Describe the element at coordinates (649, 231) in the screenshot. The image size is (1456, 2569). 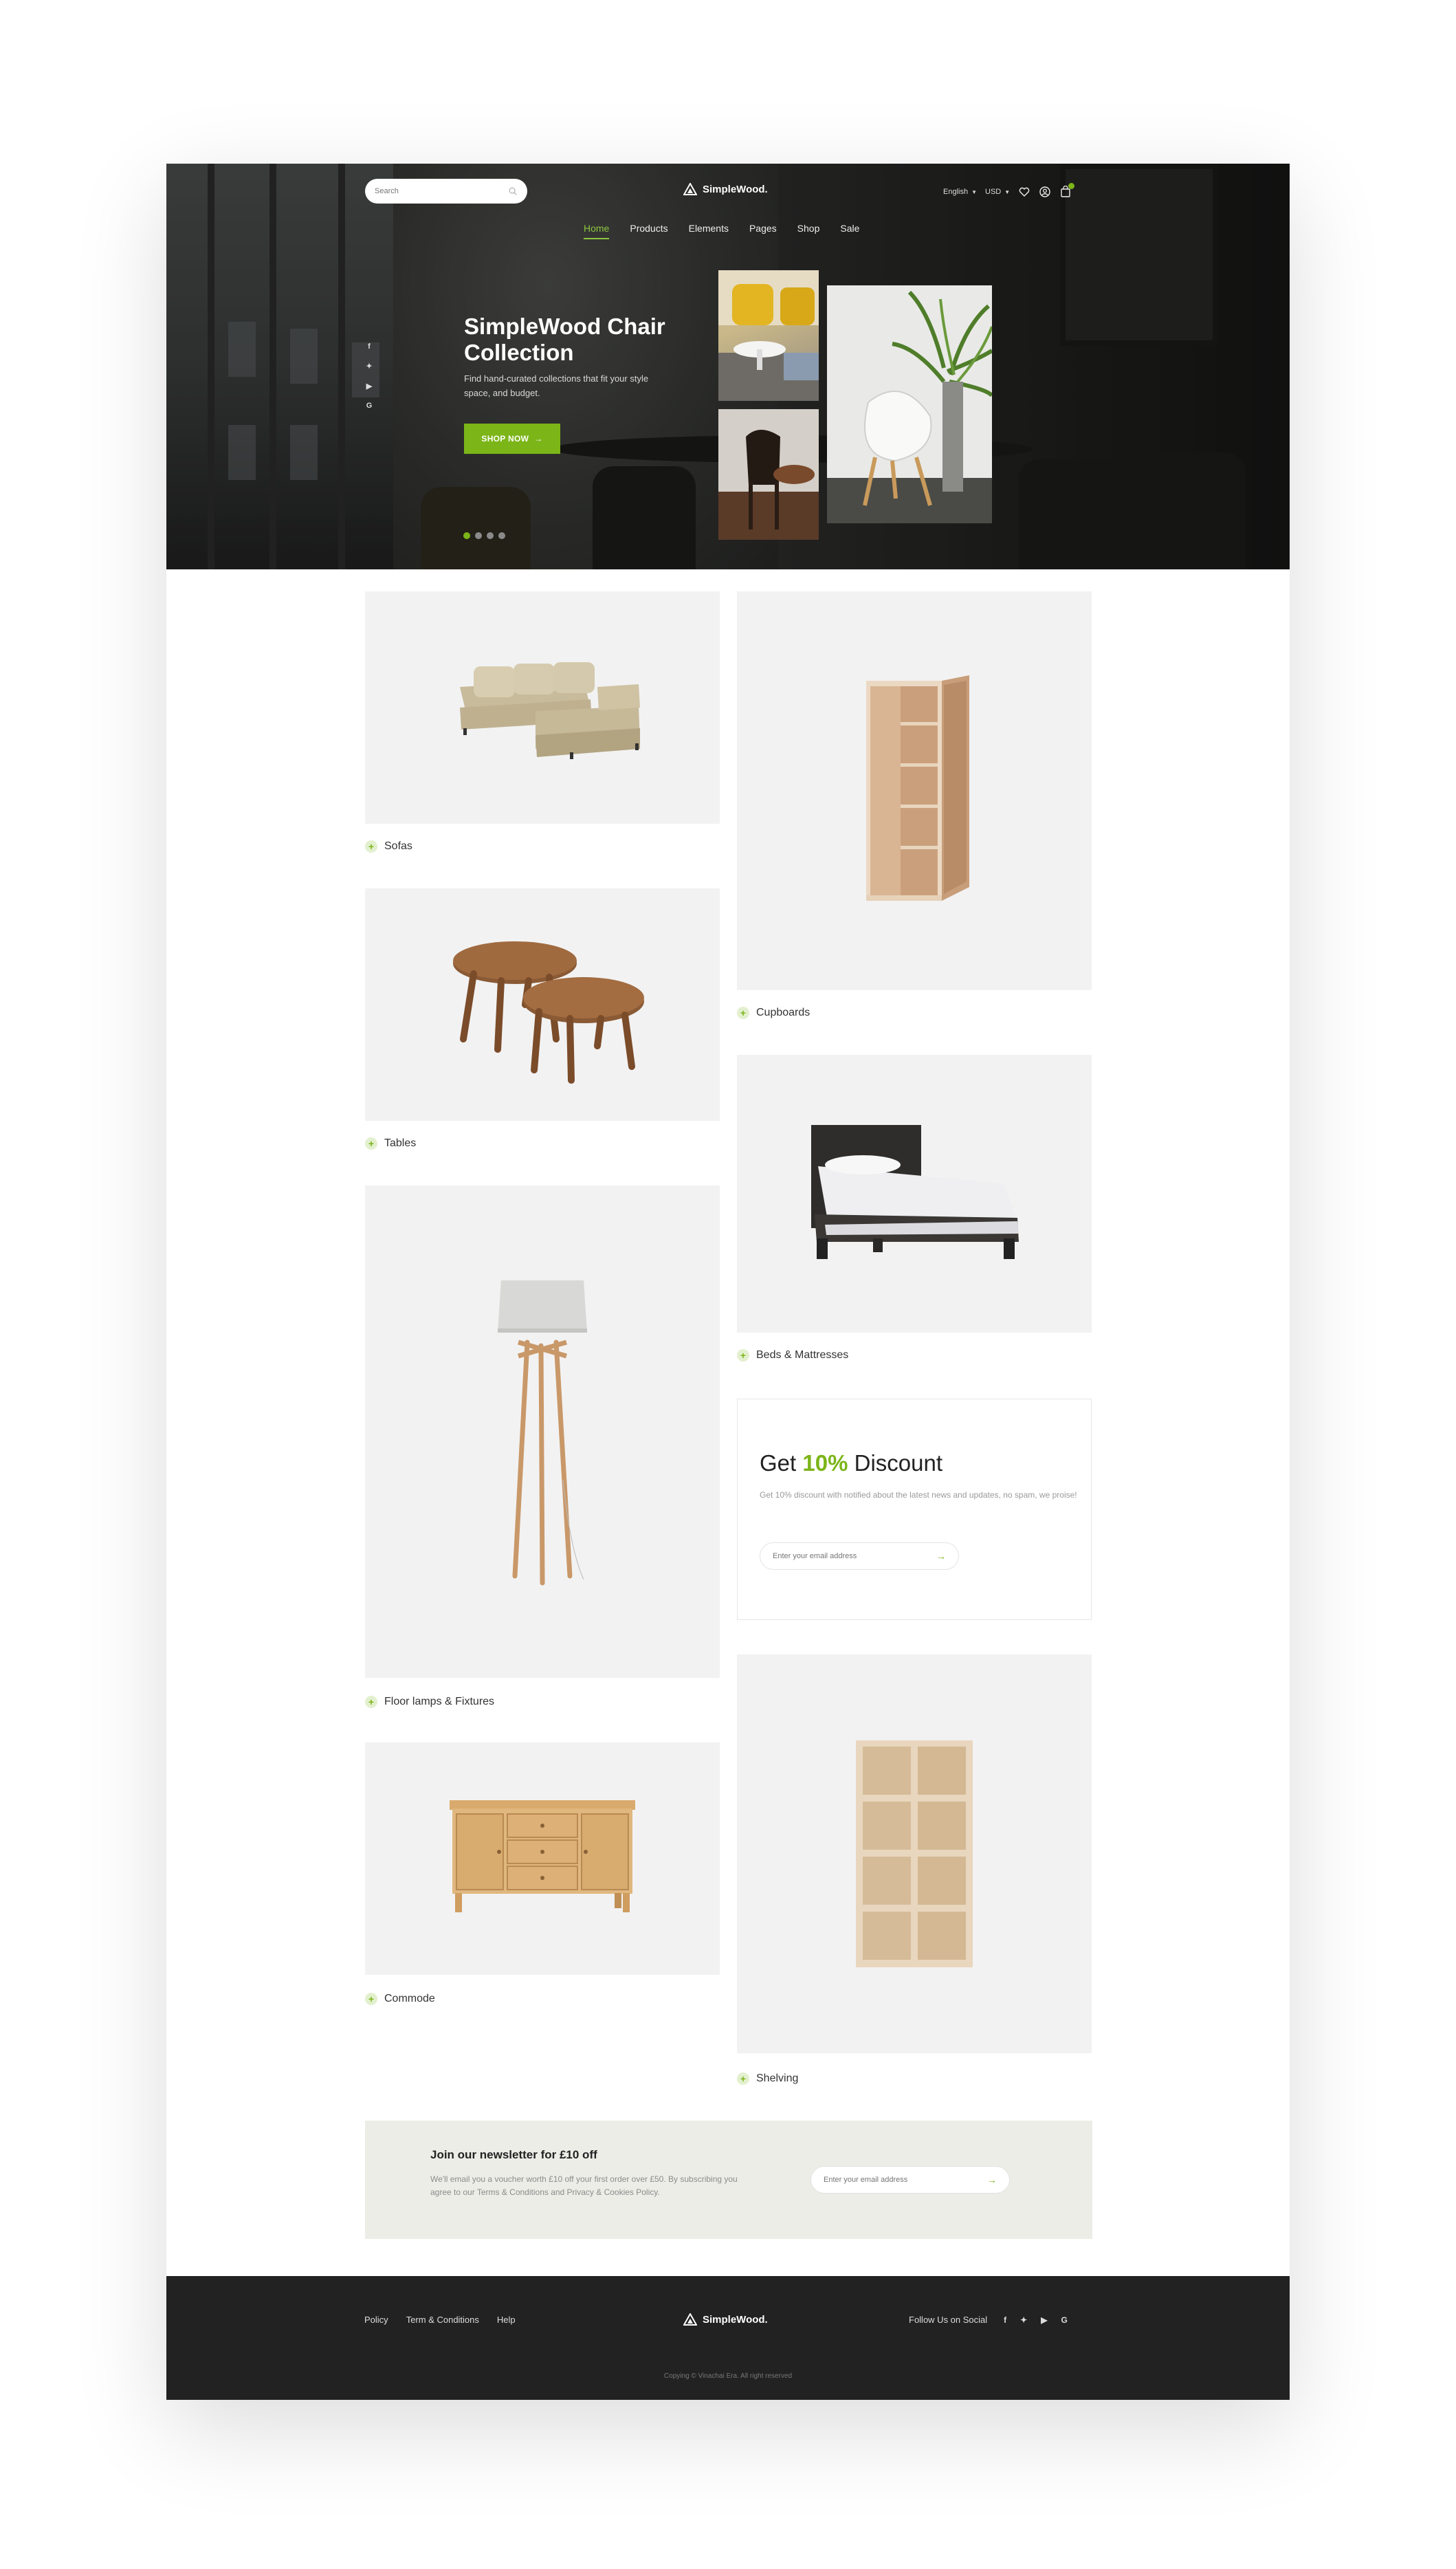
I see `nav-products: Products` at that location.